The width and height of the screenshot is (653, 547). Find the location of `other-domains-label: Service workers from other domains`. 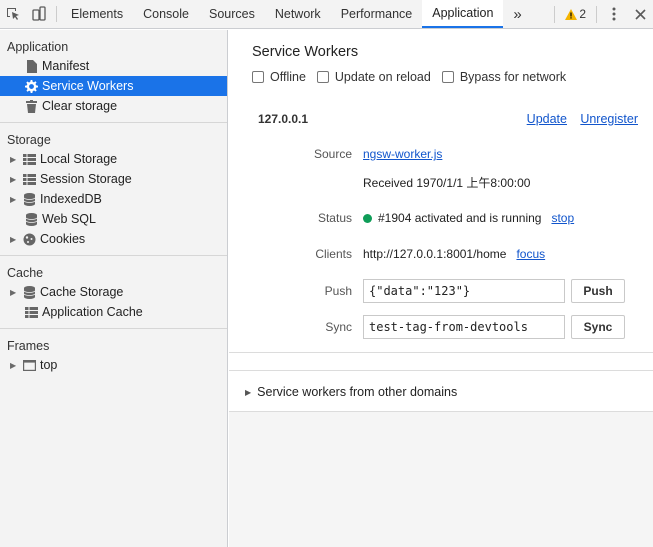

other-domains-label: Service workers from other domains is located at coordinates (357, 392).